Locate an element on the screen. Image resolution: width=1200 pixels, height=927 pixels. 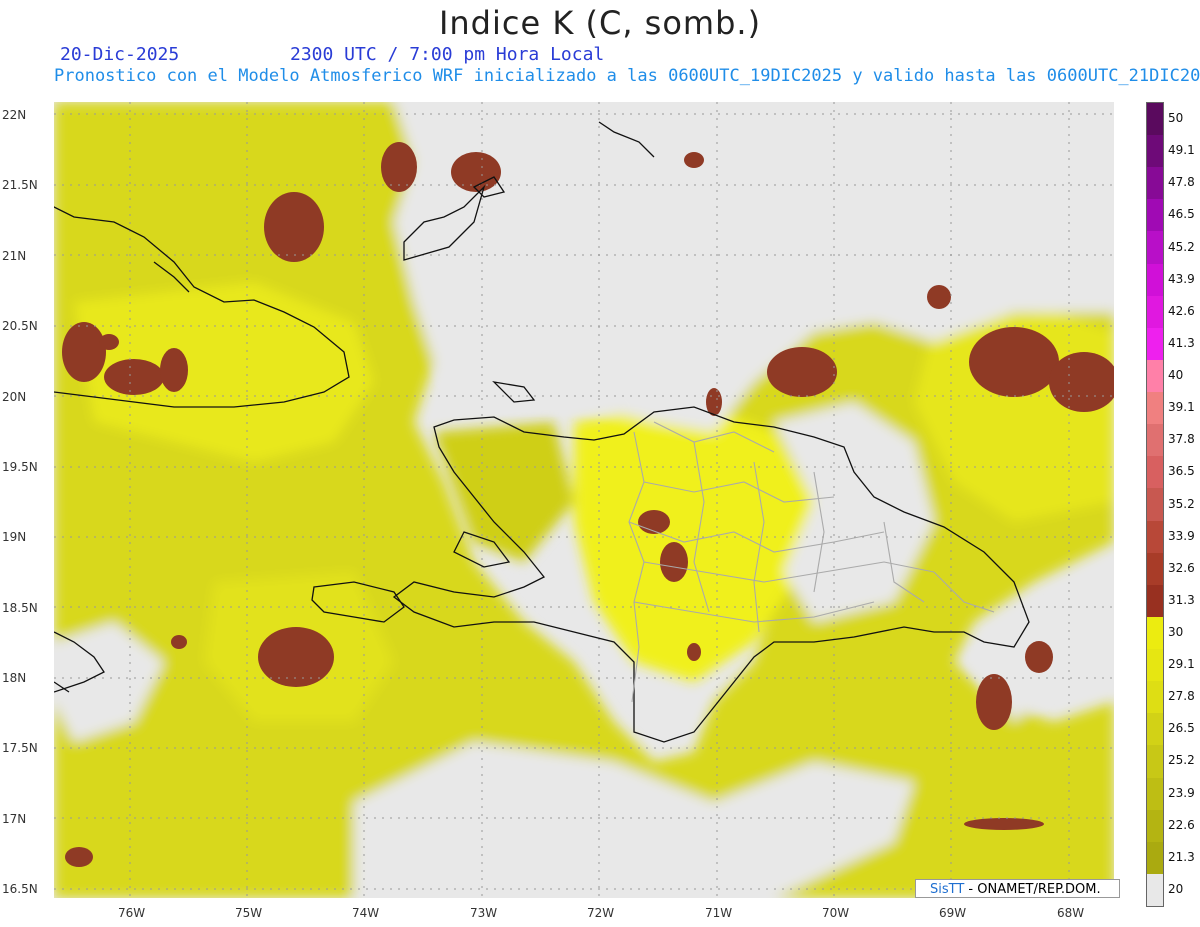
colorbar-label: 46.5 is located at coordinates (1181, 214).